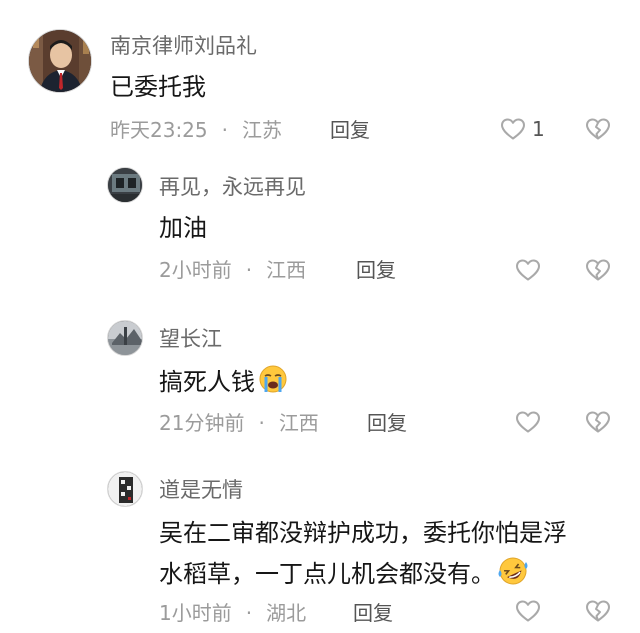 The width and height of the screenshot is (640, 633). Describe the element at coordinates (201, 490) in the screenshot. I see `comment-author: 道是无情` at that location.